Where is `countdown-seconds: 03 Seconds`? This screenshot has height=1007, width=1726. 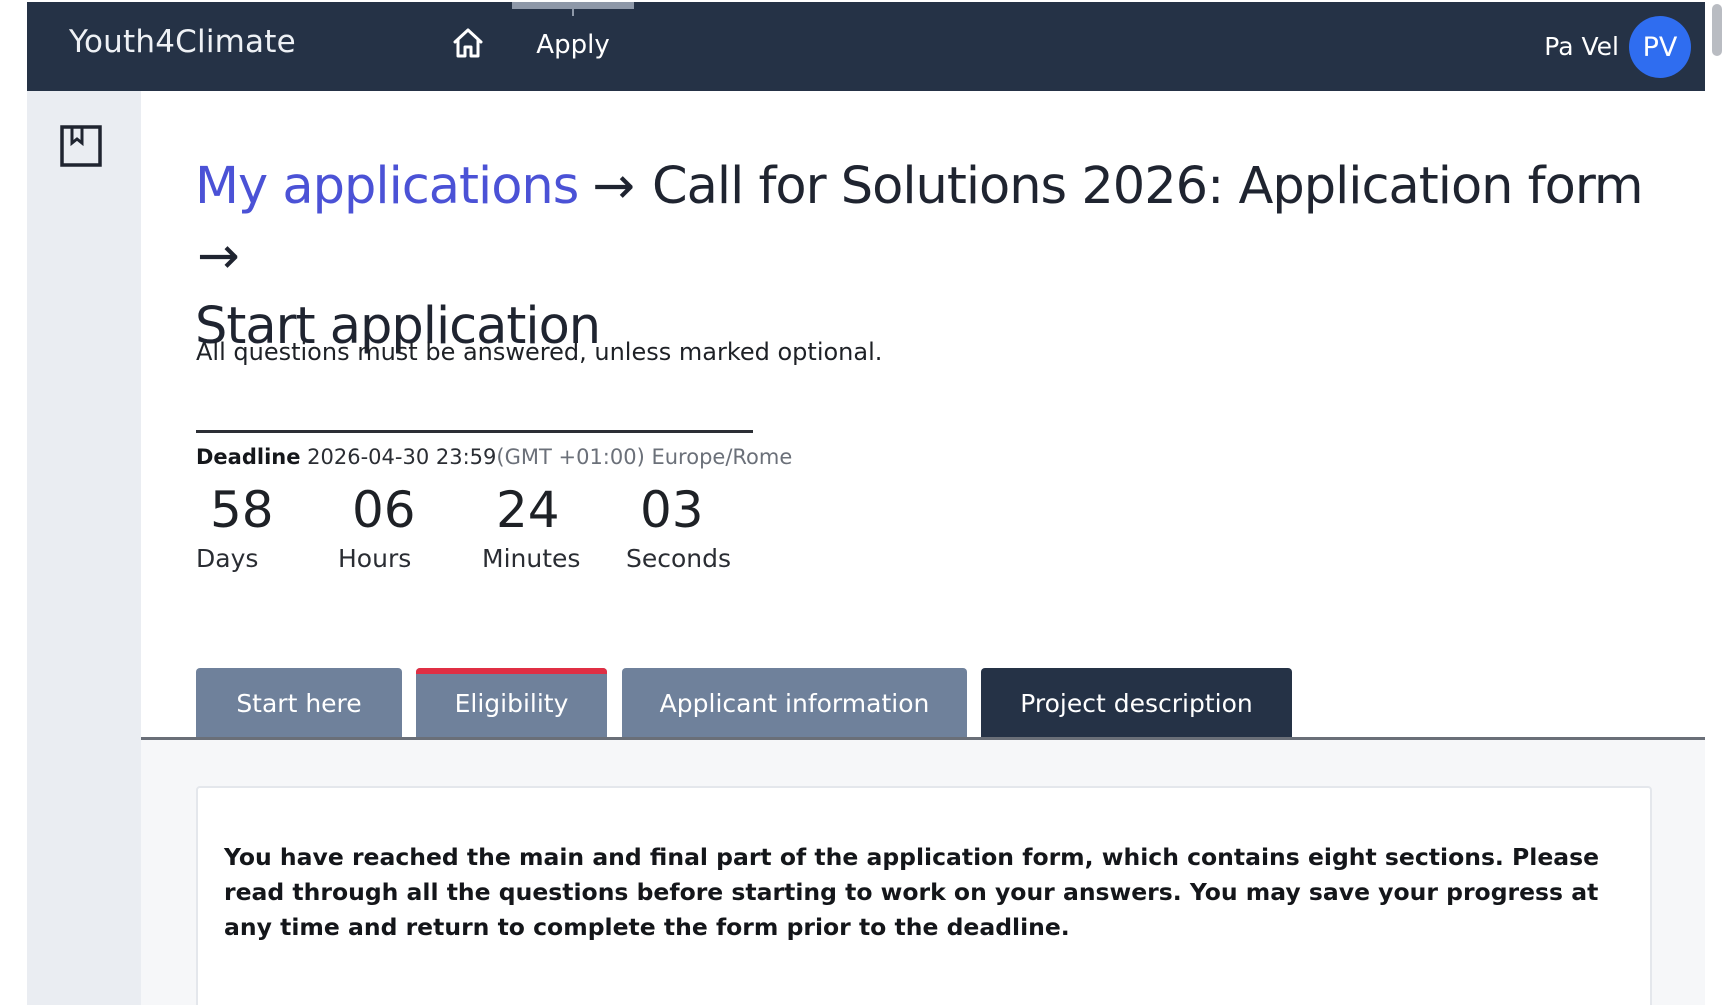 countdown-seconds: 03 Seconds is located at coordinates (678, 526).